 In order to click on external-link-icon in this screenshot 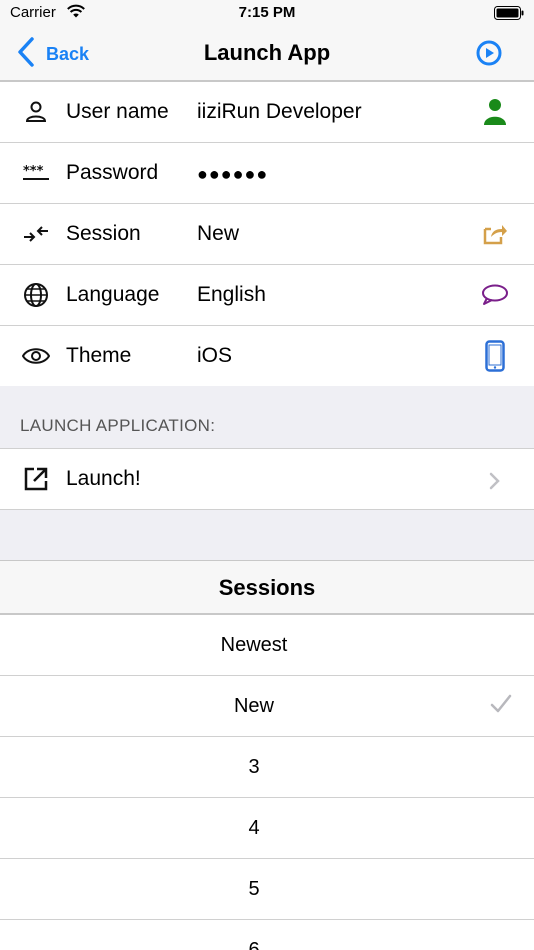, I will do `click(36, 479)`.